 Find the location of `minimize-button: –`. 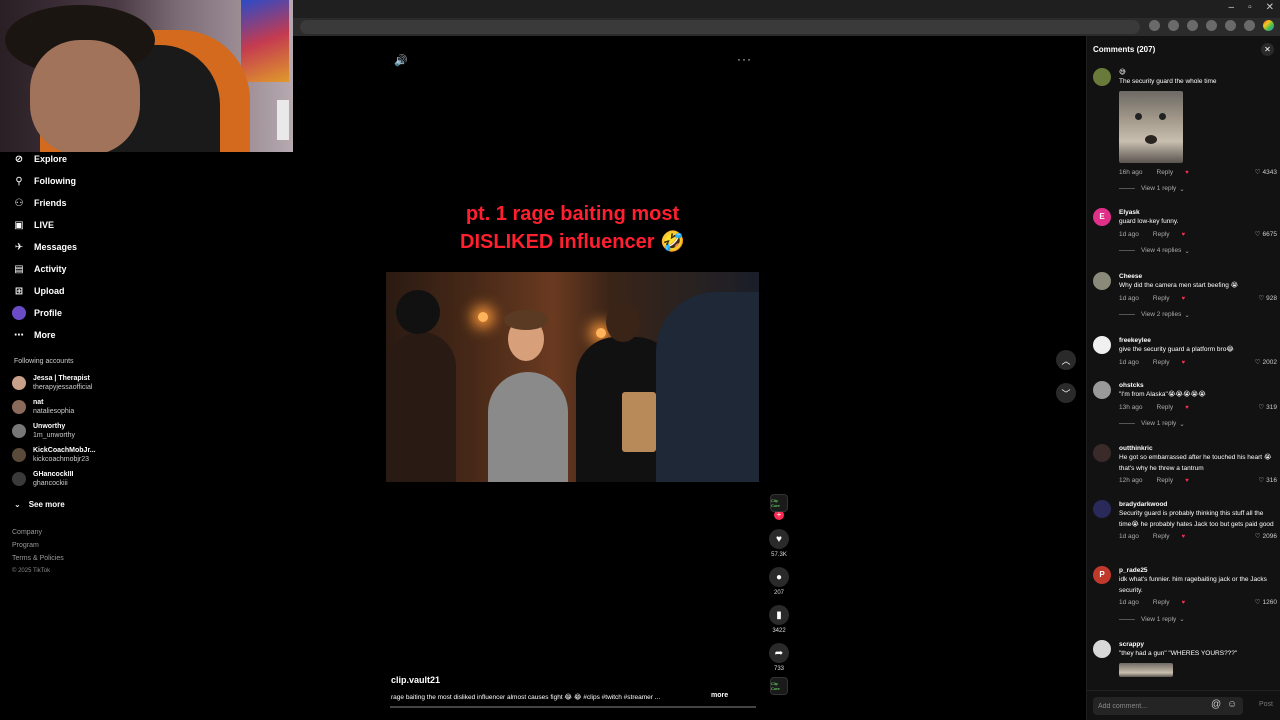

minimize-button: – is located at coordinates (1232, 7).